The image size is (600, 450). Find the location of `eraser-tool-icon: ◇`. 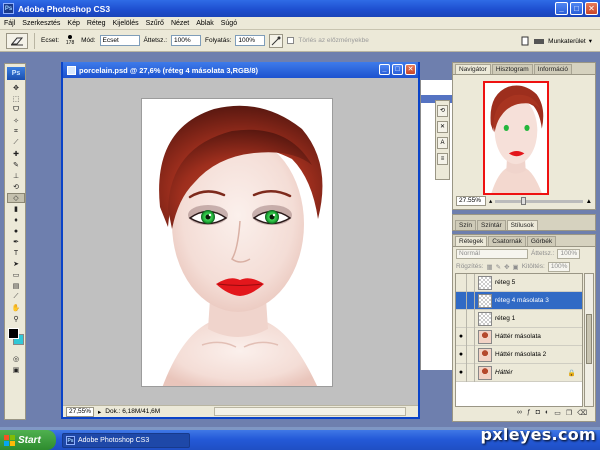

eraser-tool-icon: ◇ is located at coordinates (16, 198).